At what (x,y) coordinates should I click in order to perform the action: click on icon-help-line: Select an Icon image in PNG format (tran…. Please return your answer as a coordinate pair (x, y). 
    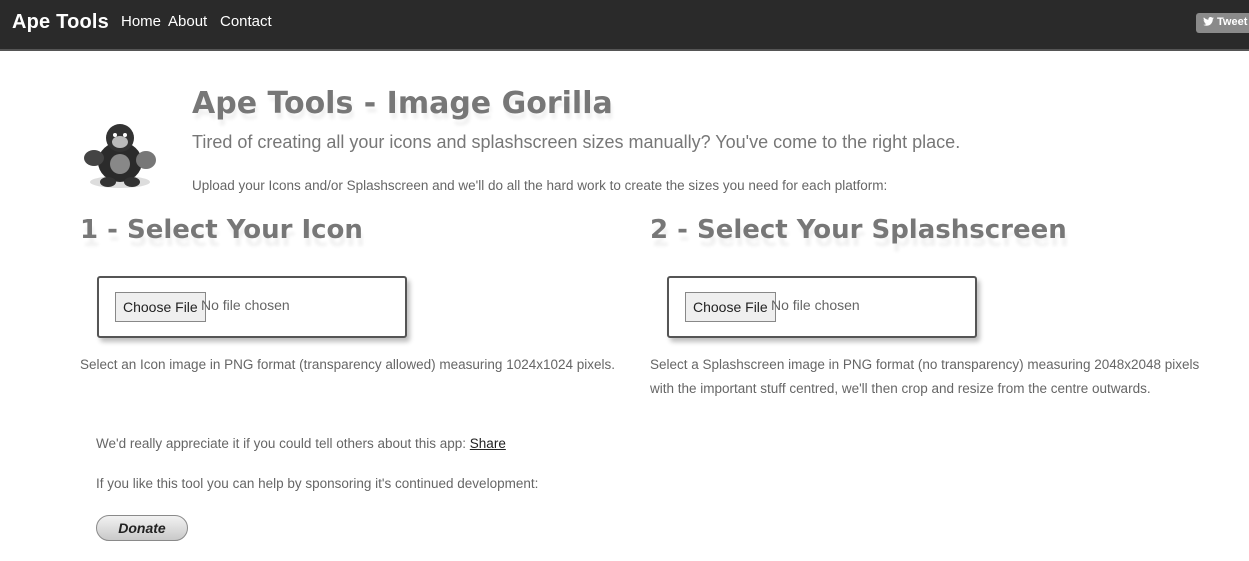
    Looking at the image, I should click on (348, 364).